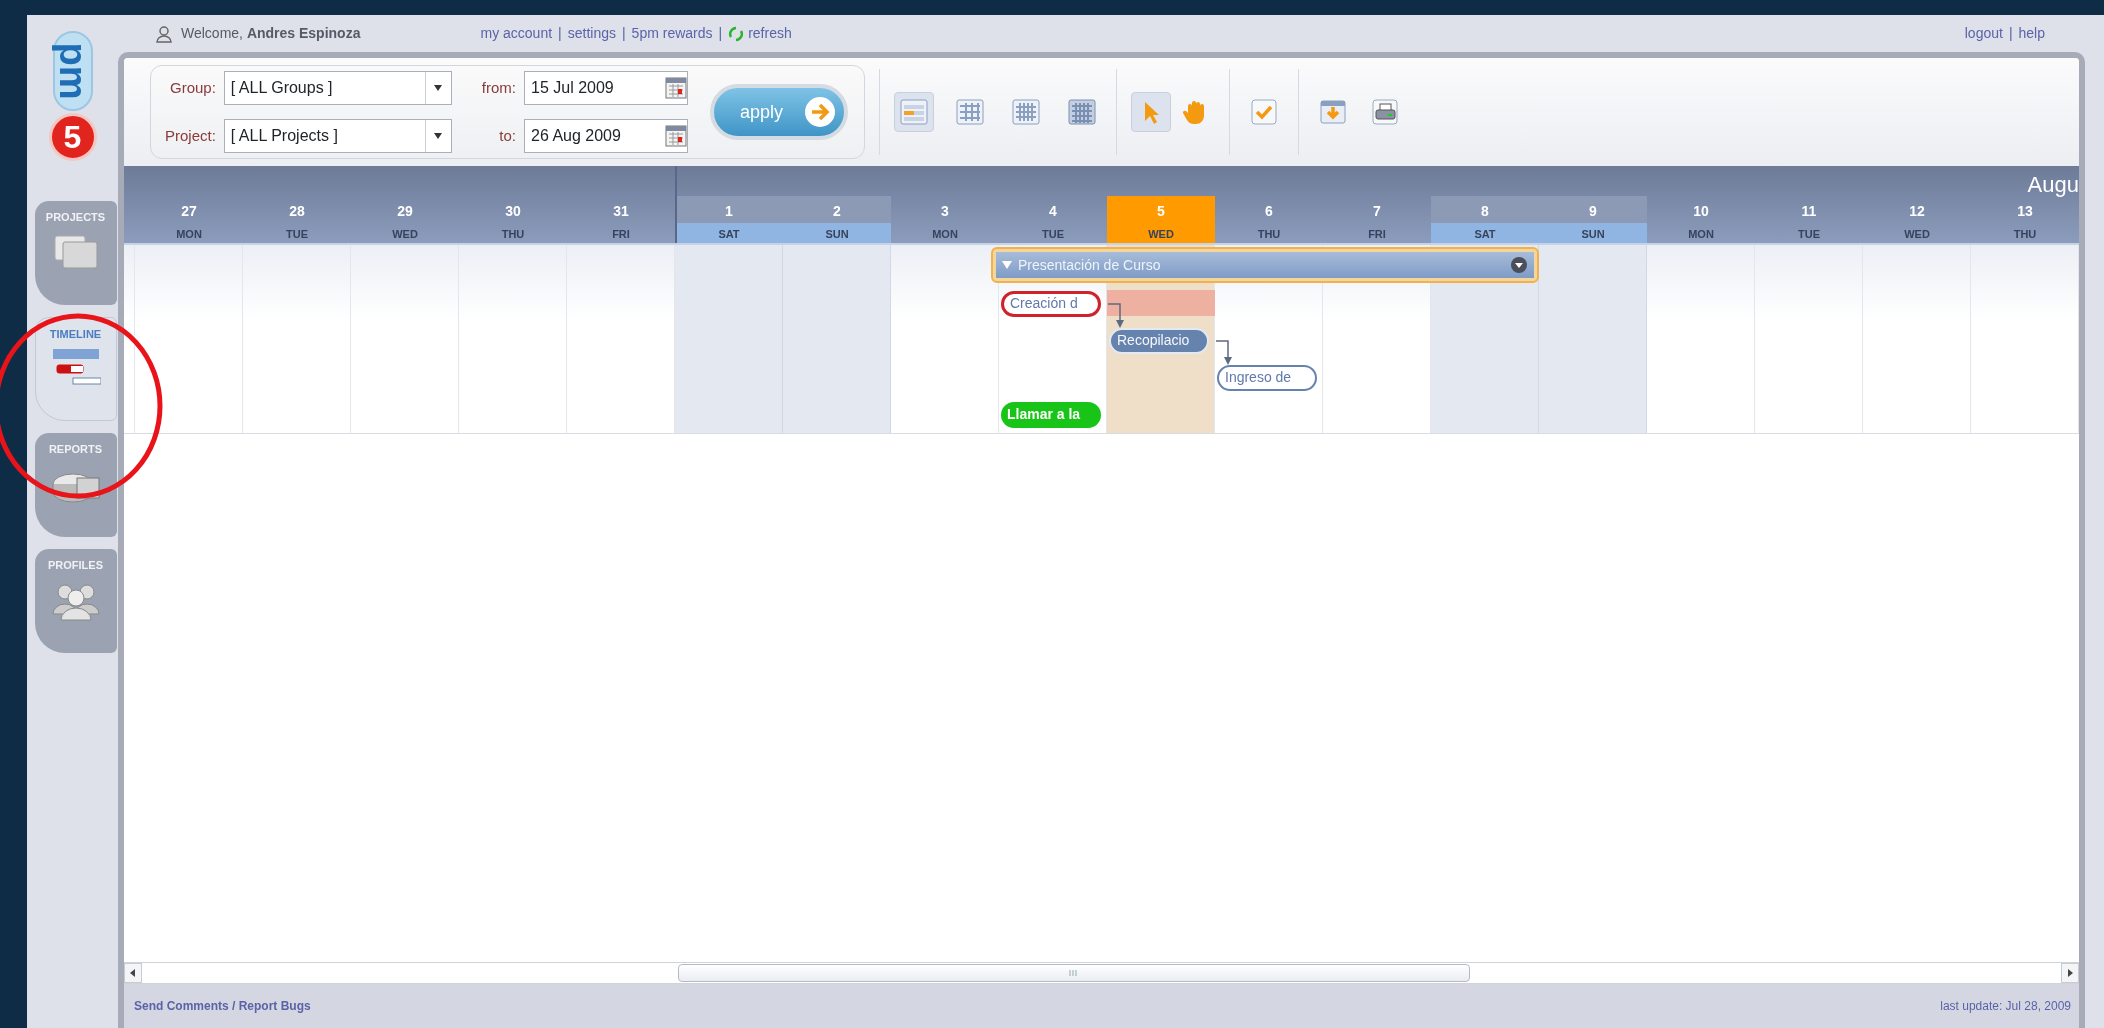 This screenshot has width=2104, height=1028. Describe the element at coordinates (779, 112) in the screenshot. I see `apply-button: apply` at that location.